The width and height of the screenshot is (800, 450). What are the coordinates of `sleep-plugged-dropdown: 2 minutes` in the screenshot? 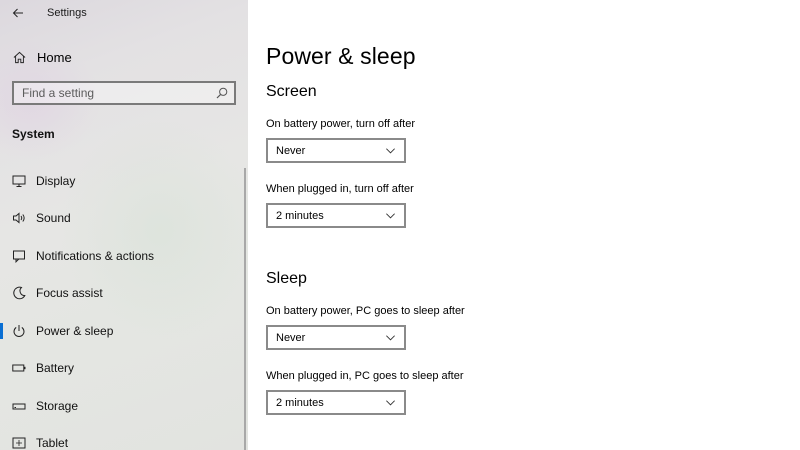 It's located at (336, 402).